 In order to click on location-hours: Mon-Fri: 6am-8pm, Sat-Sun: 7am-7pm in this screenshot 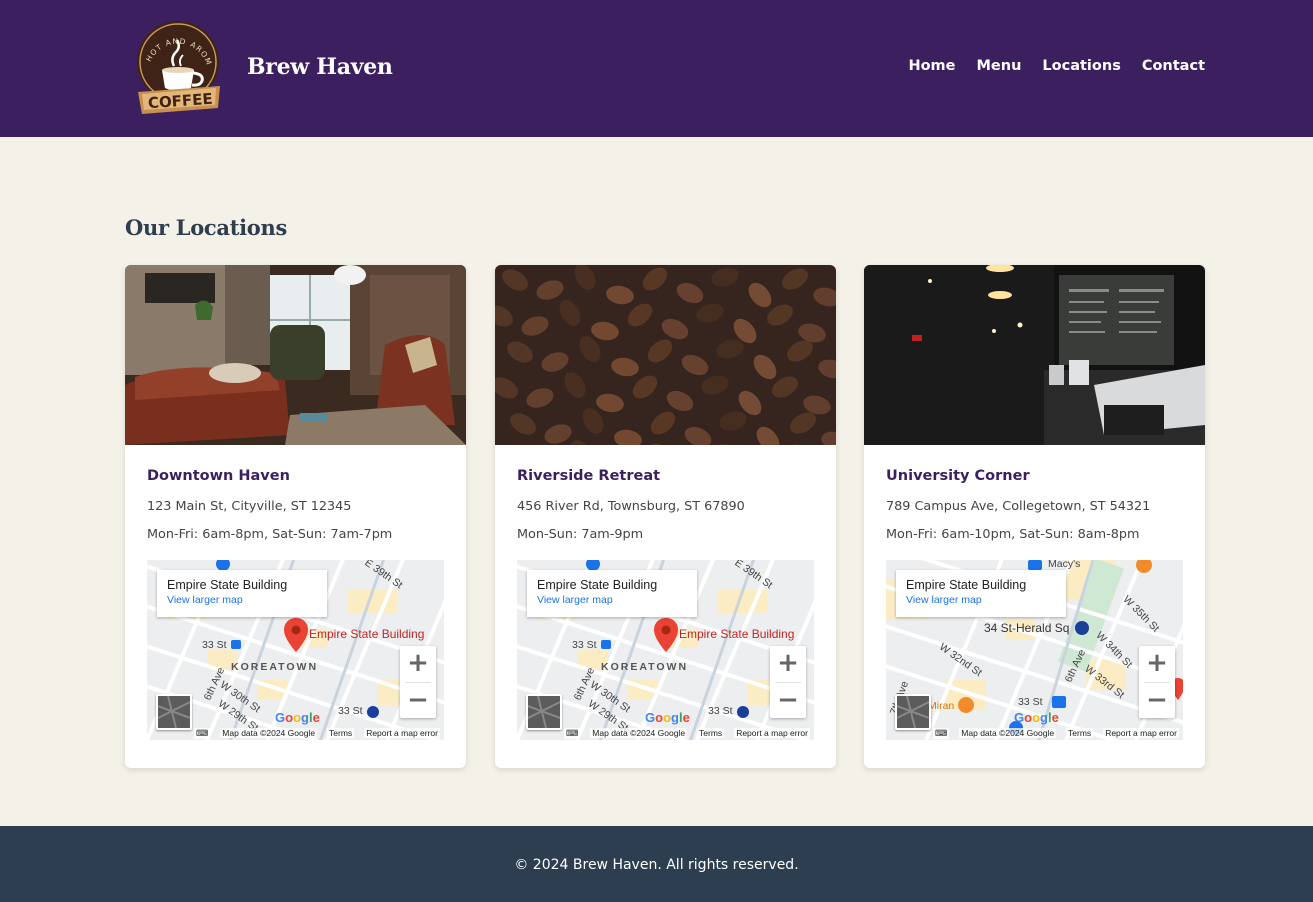, I will do `click(270, 534)`.